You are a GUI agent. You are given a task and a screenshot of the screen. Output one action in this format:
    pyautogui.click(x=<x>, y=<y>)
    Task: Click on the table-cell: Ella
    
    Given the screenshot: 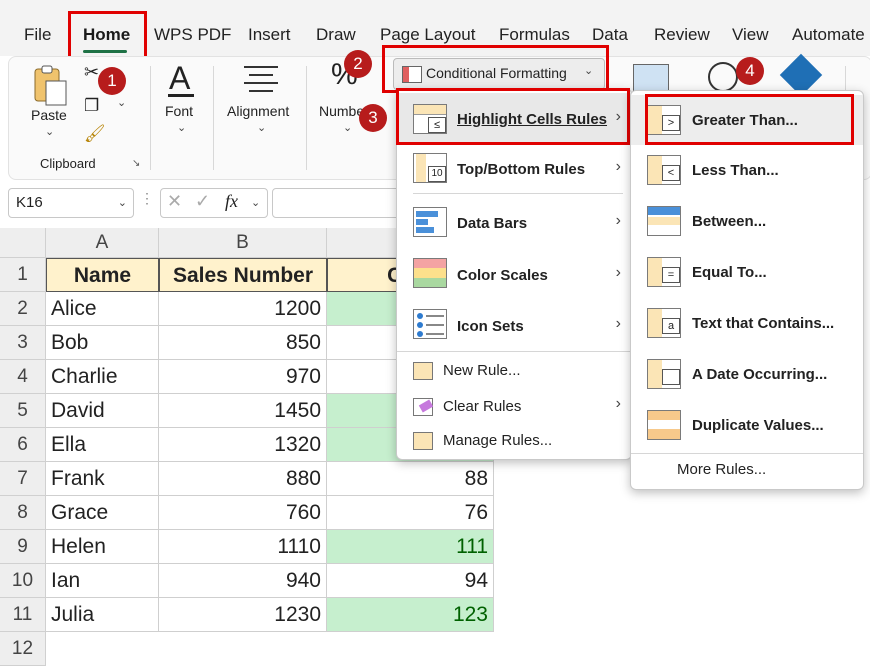 What is the action you would take?
    pyautogui.click(x=102, y=445)
    